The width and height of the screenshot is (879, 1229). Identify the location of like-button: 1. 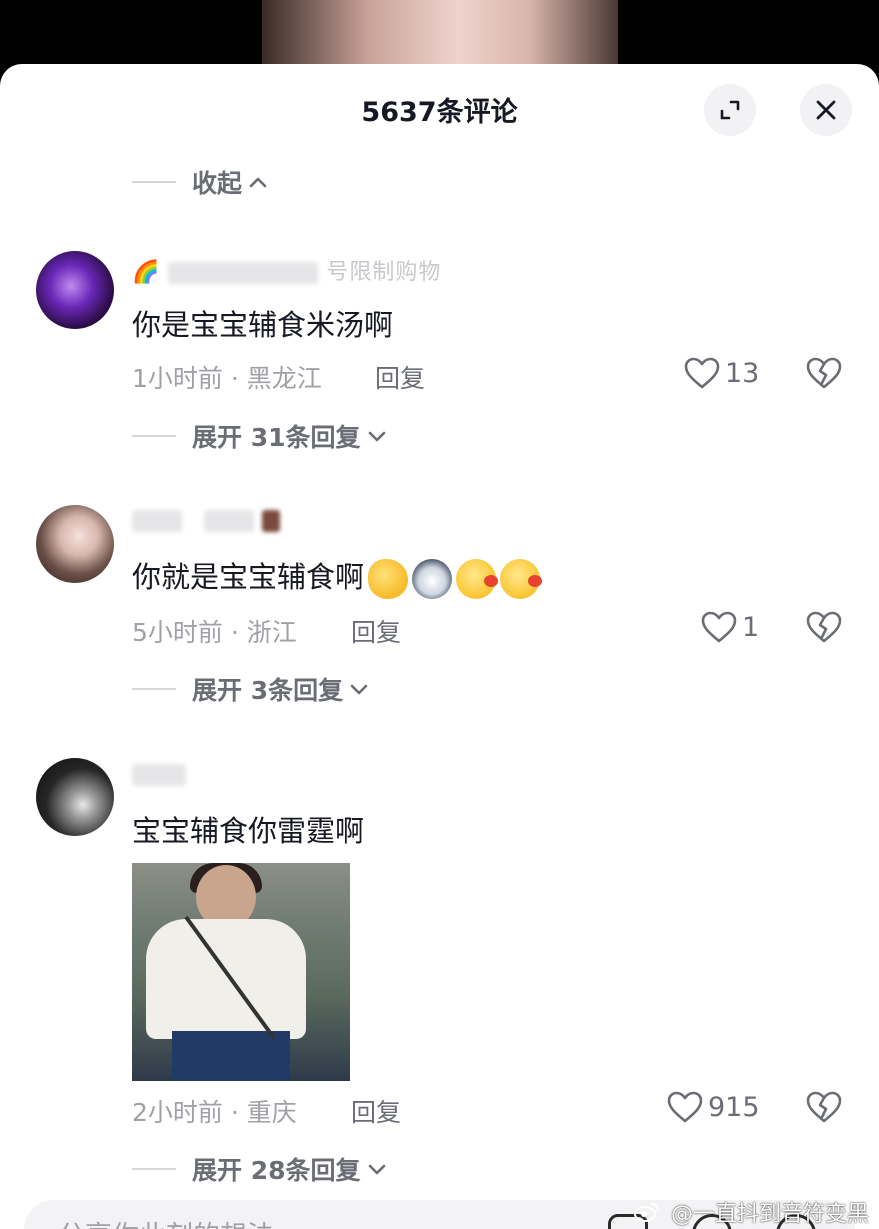
(729, 627).